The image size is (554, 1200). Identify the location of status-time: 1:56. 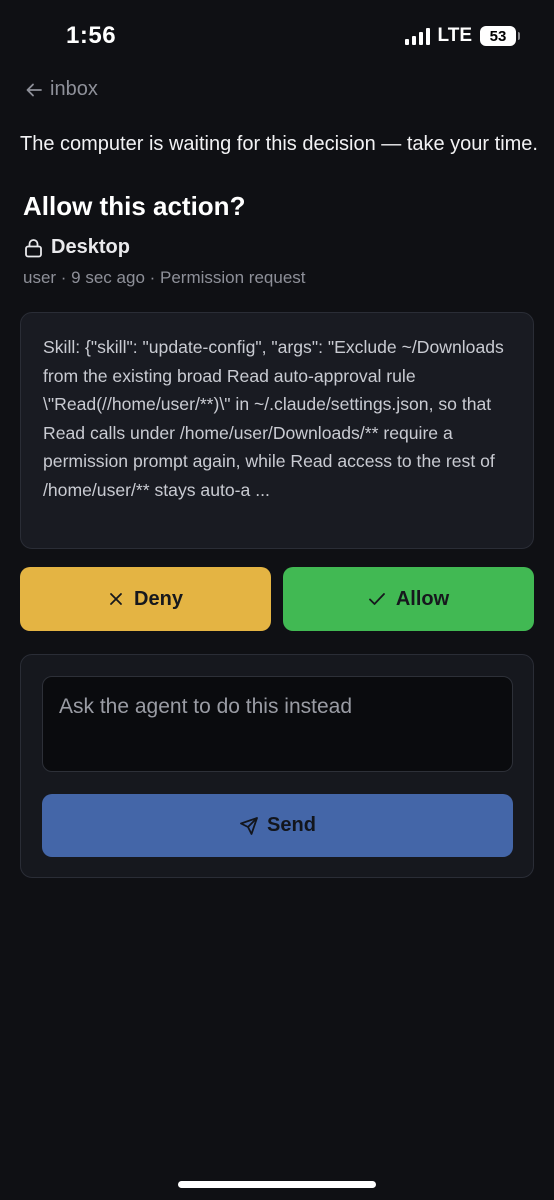
(91, 35).